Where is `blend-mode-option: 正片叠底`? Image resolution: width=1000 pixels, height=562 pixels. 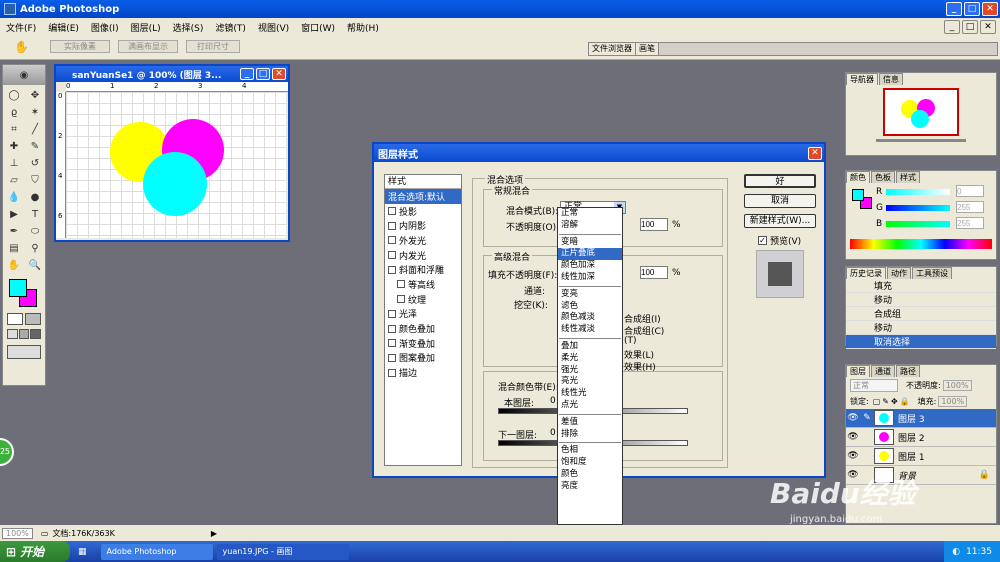 blend-mode-option: 正片叠底 is located at coordinates (590, 254).